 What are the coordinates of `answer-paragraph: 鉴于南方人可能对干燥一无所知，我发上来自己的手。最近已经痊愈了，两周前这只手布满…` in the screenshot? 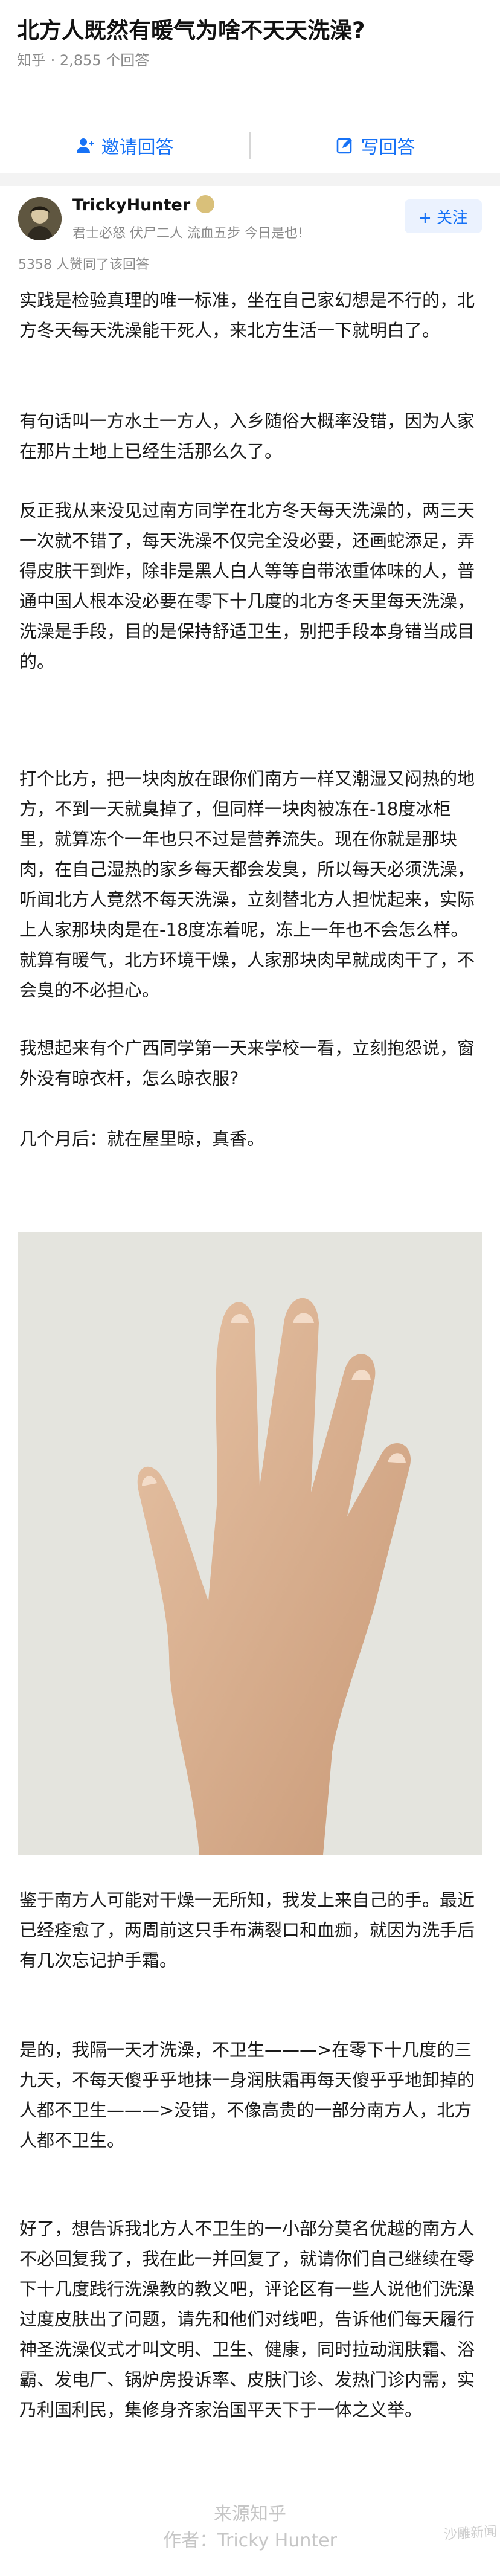 It's located at (247, 1930).